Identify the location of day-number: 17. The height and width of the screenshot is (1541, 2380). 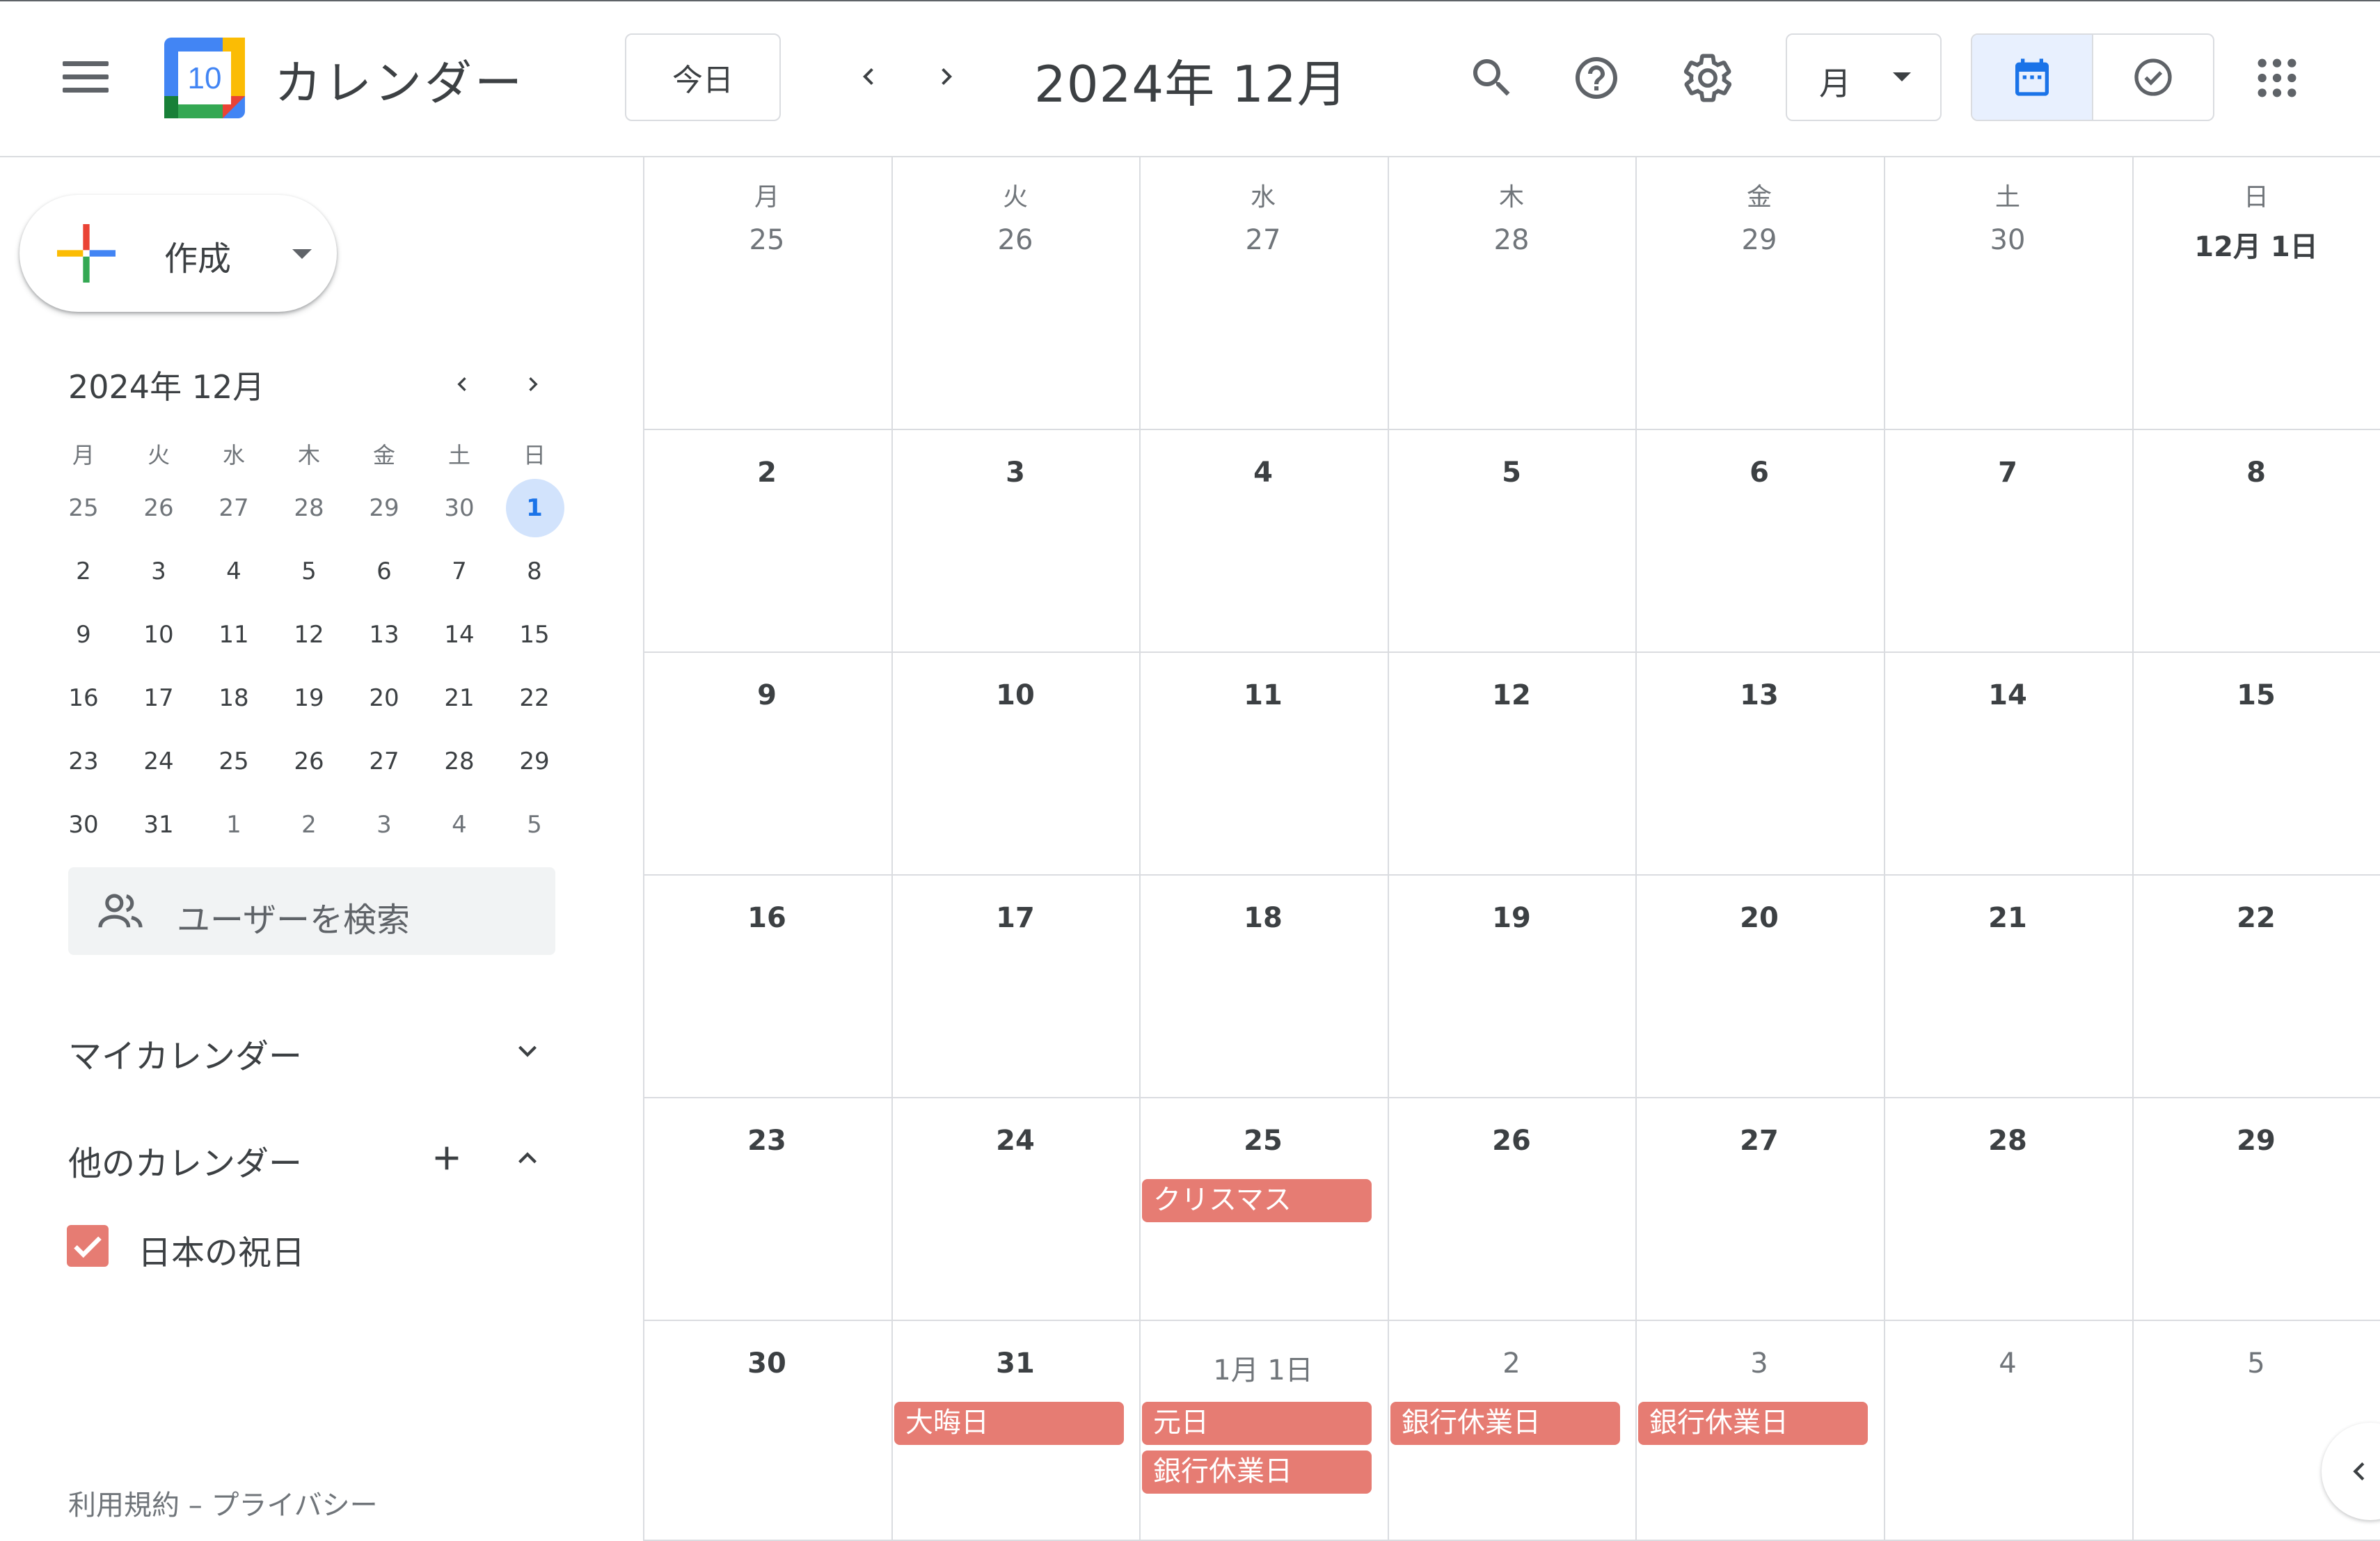
(1015, 918).